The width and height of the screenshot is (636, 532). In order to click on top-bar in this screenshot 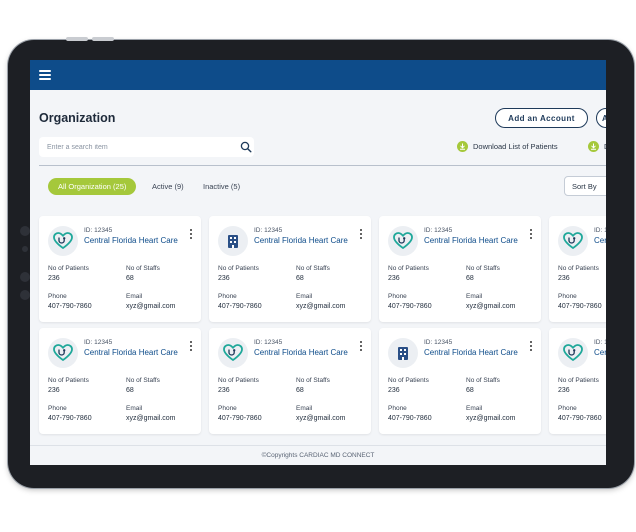, I will do `click(318, 75)`.